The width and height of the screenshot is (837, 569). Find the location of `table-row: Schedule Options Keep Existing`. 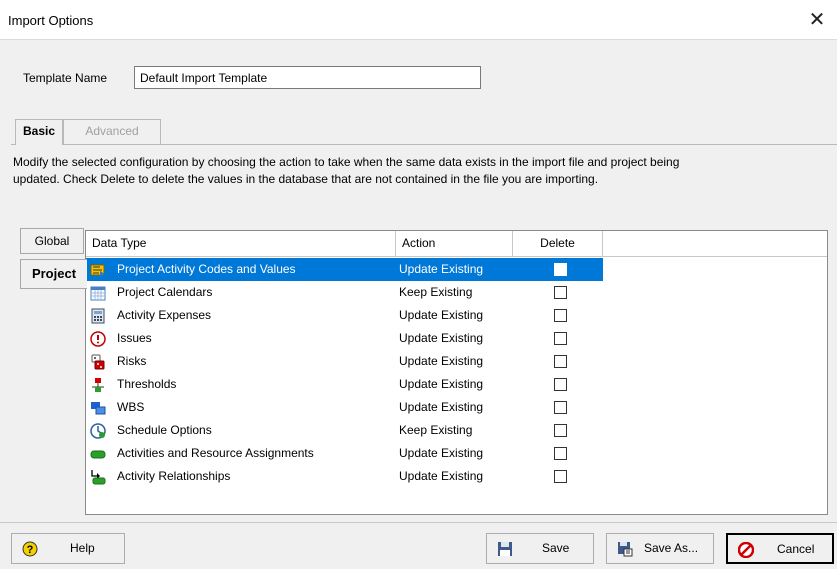

table-row: Schedule Options Keep Existing is located at coordinates (344, 430).